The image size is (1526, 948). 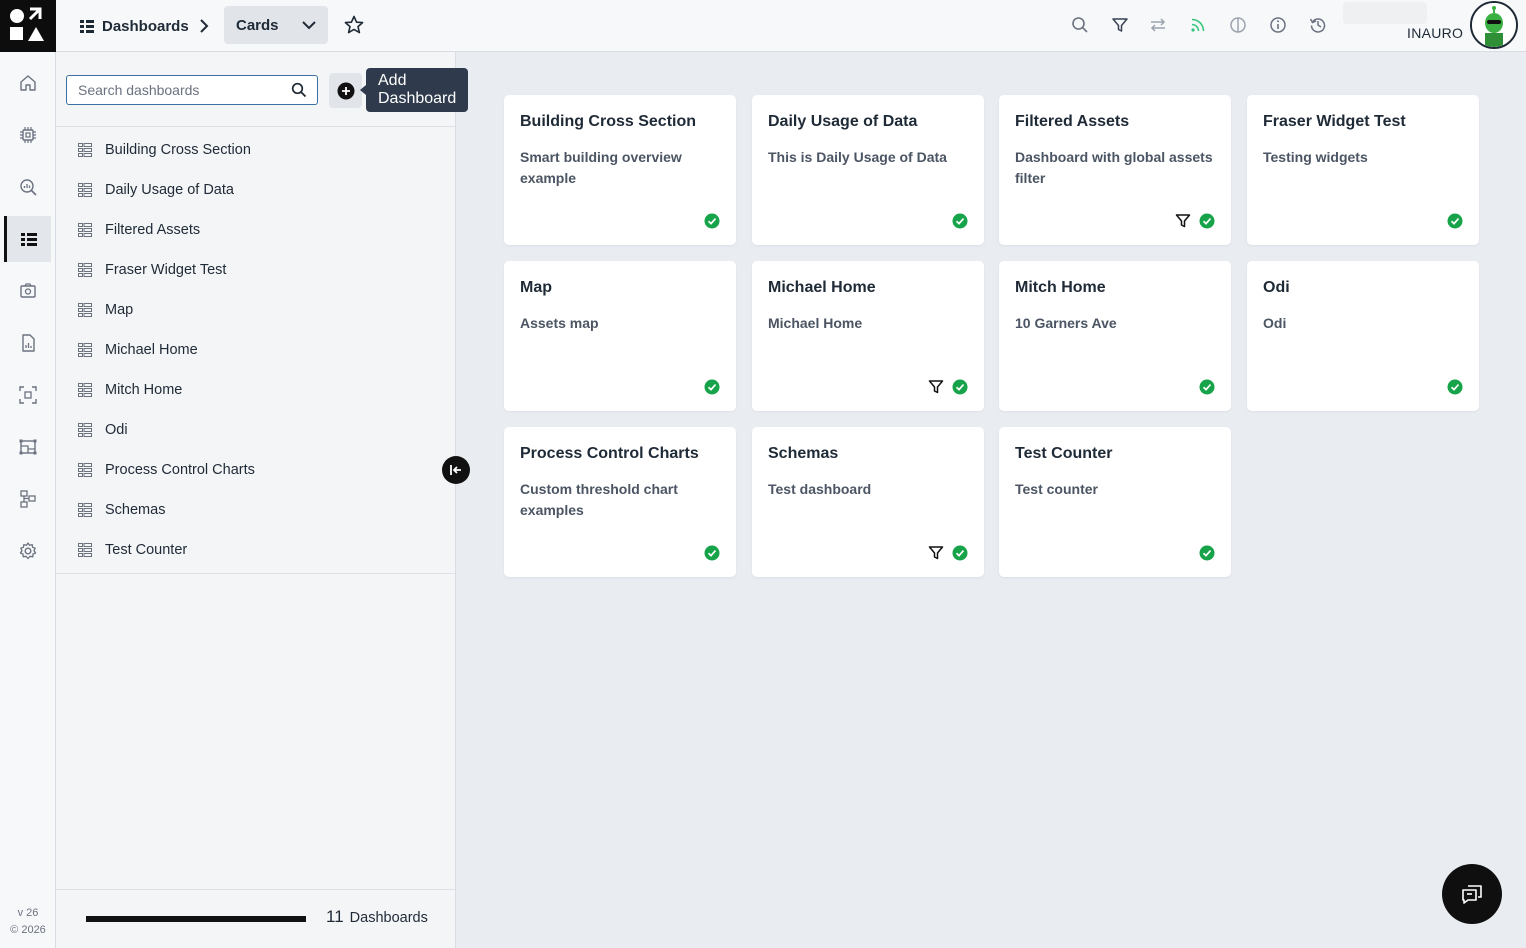 I want to click on nav-home, so click(x=27, y=83).